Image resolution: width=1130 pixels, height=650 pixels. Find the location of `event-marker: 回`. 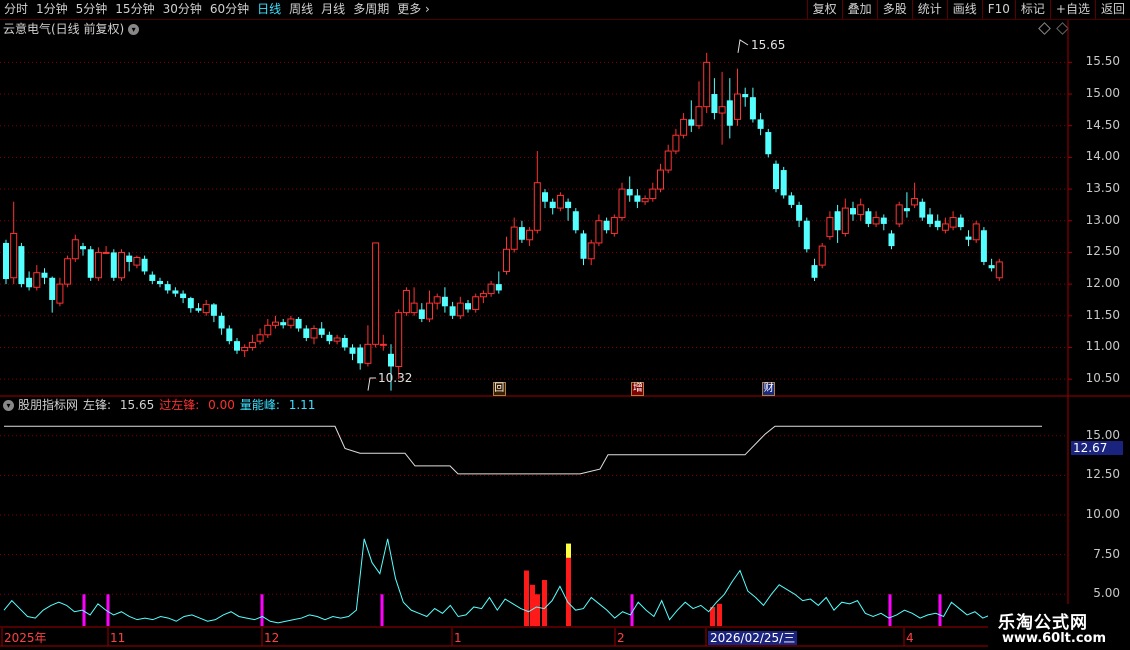

event-marker: 回 is located at coordinates (499, 389).